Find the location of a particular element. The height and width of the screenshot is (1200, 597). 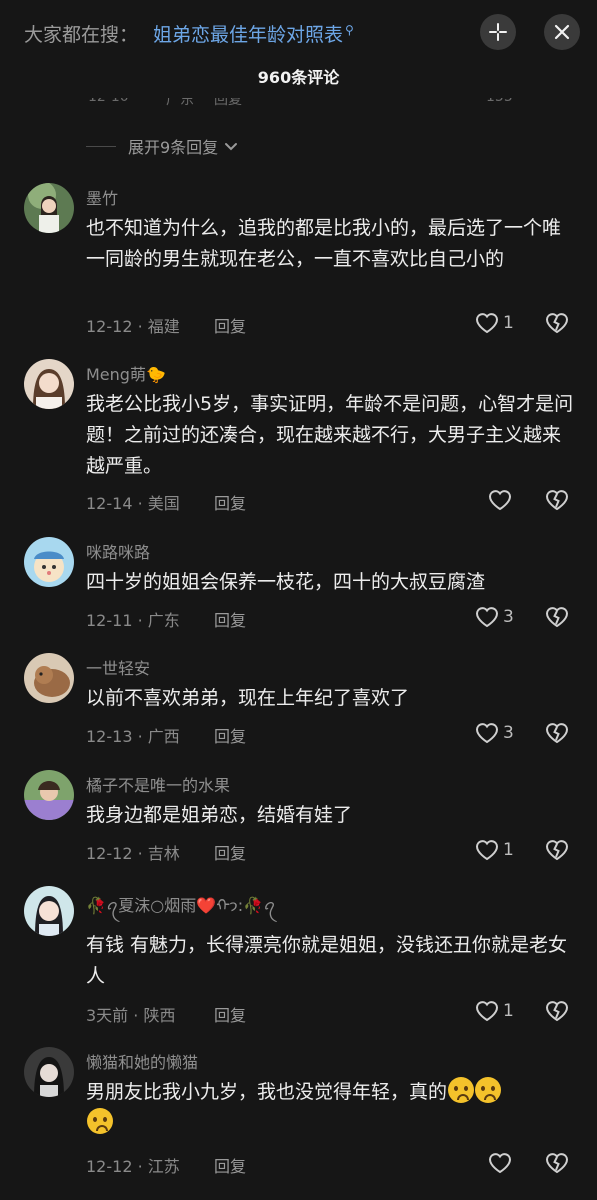

close-button is located at coordinates (562, 32).